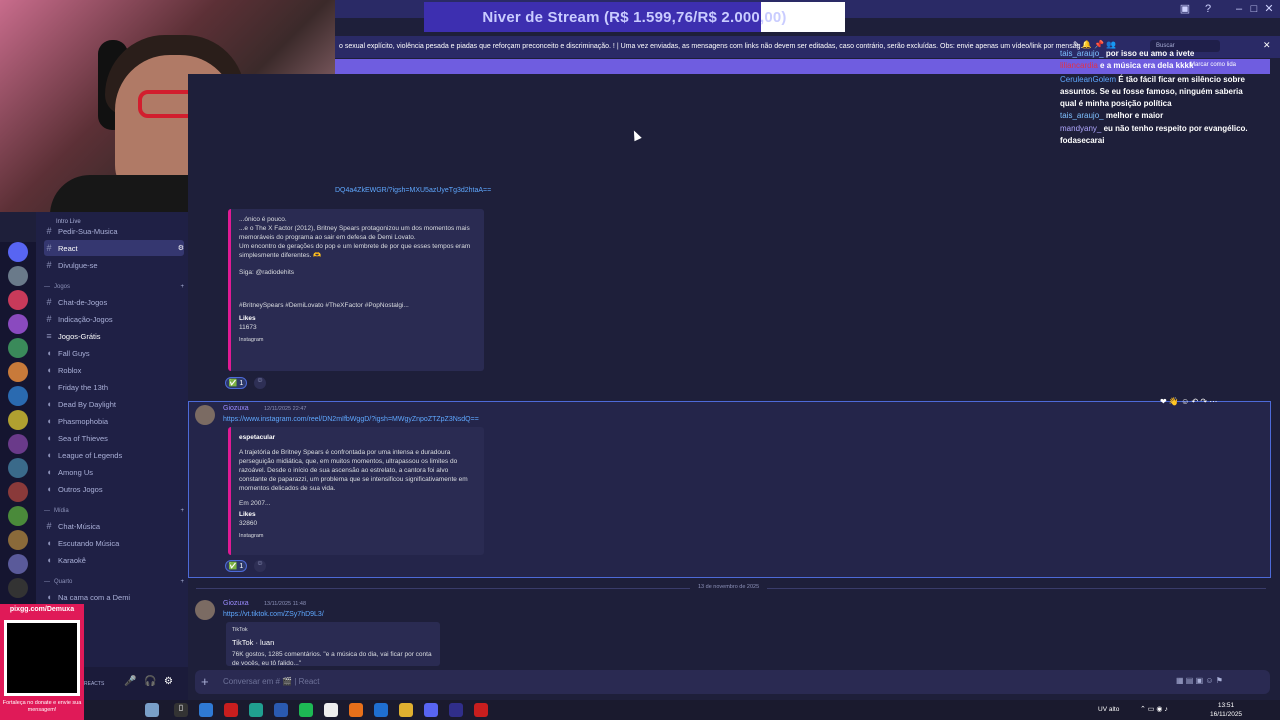 This screenshot has width=1280, height=720. Describe the element at coordinates (114, 543) in the screenshot. I see `voice-escutando-musica: ◖ Escutando Música` at that location.